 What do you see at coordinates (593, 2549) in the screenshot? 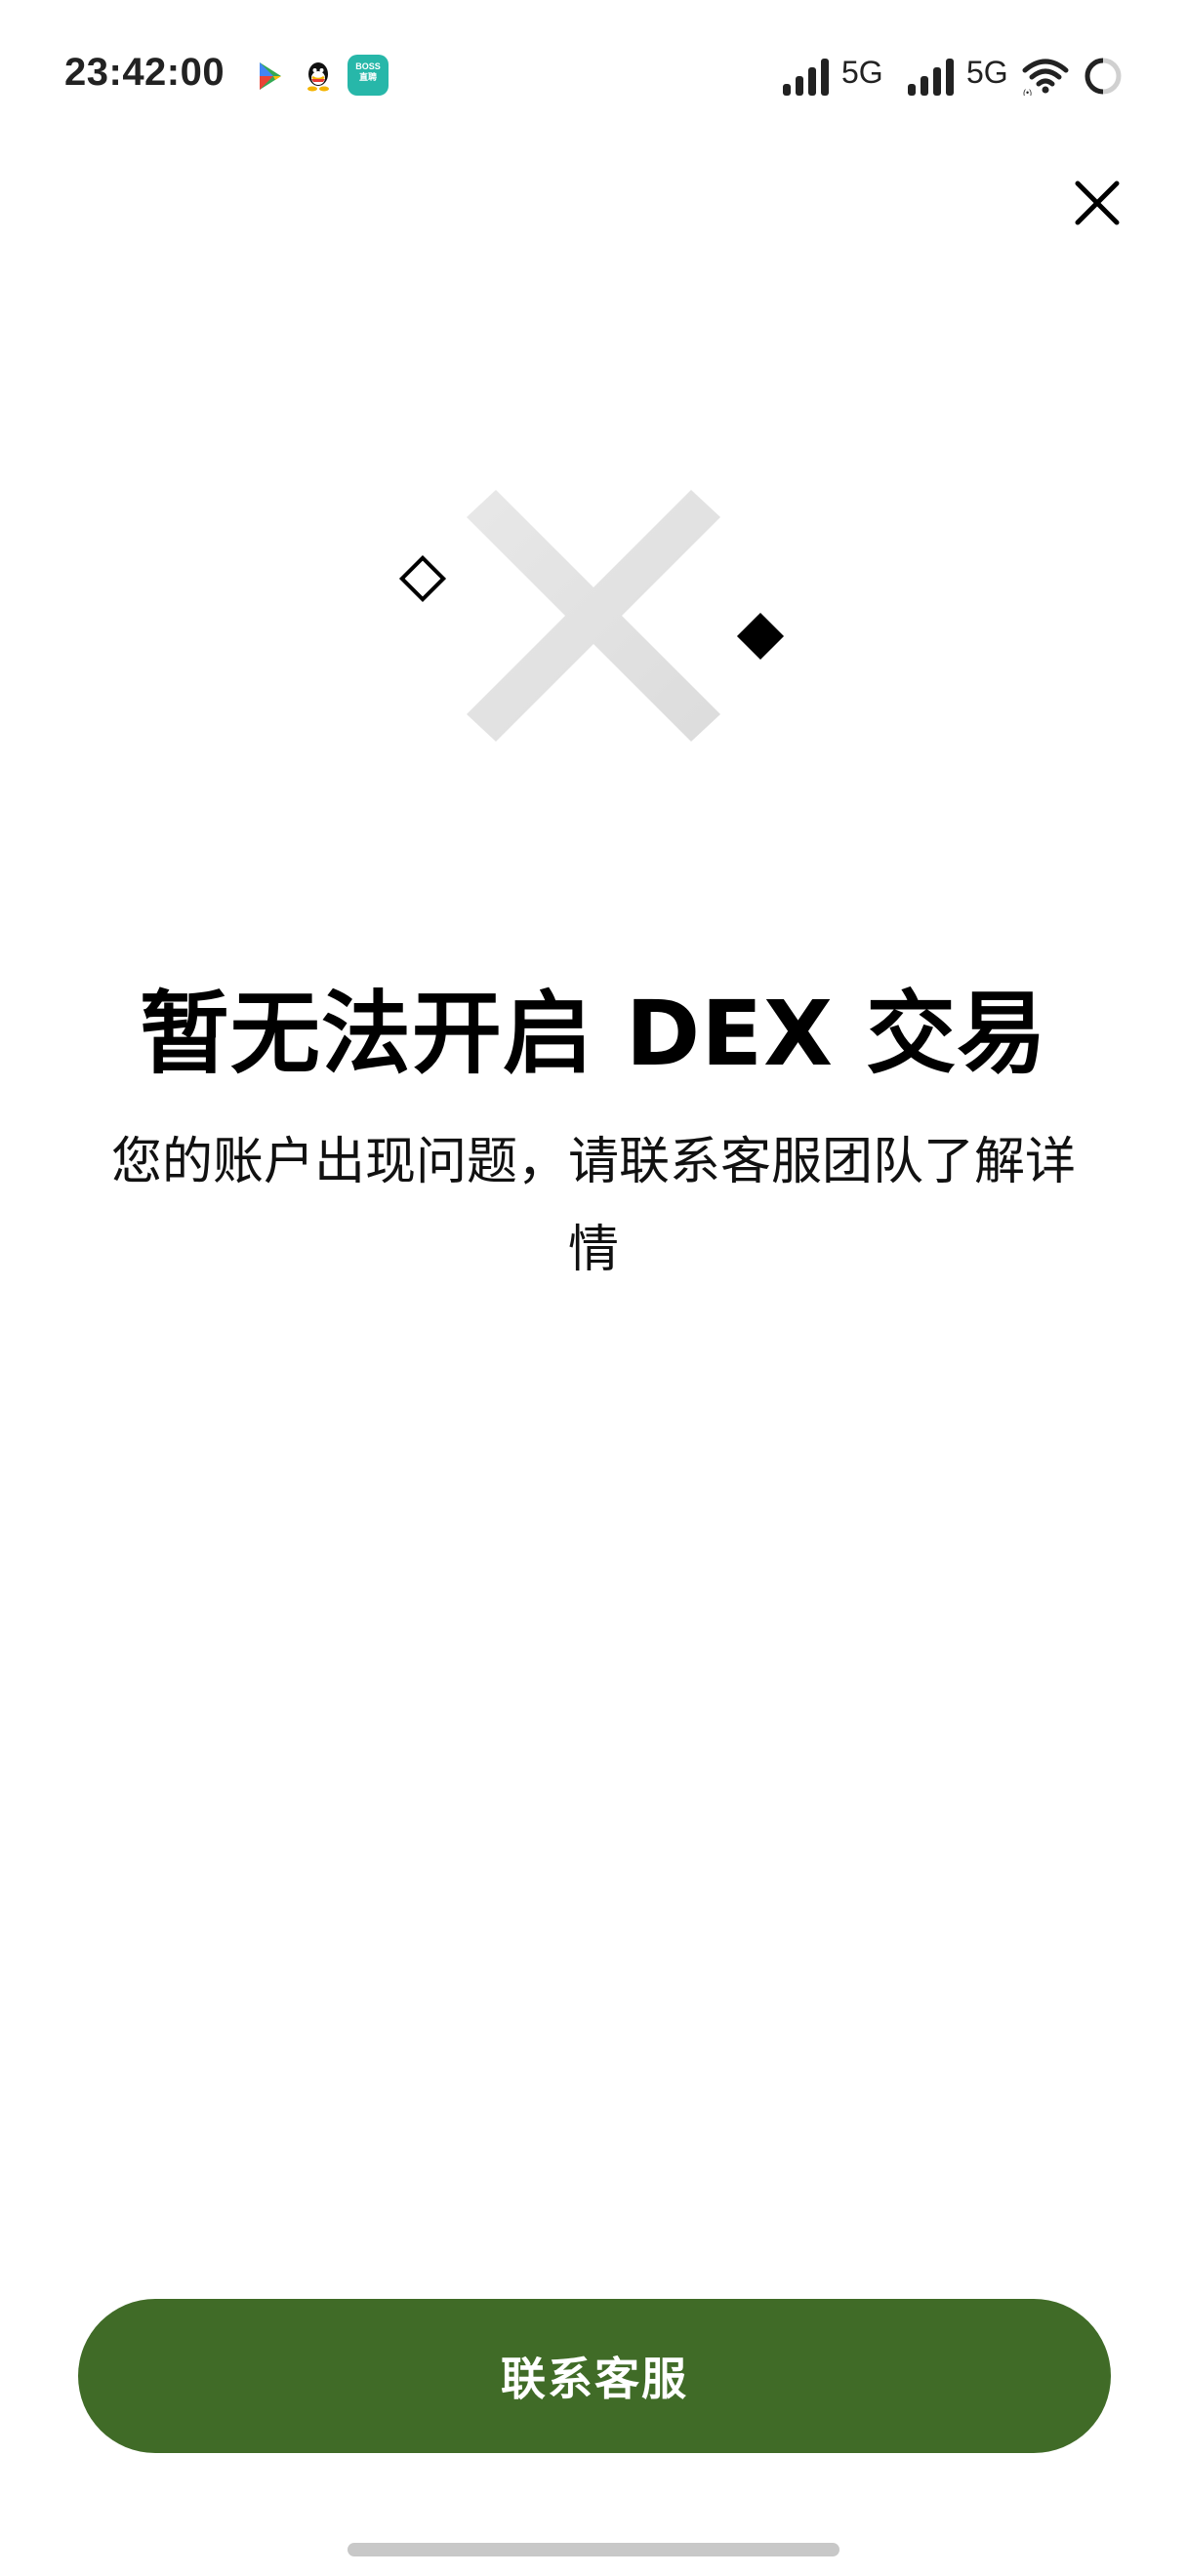
I see `home-indicator` at bounding box center [593, 2549].